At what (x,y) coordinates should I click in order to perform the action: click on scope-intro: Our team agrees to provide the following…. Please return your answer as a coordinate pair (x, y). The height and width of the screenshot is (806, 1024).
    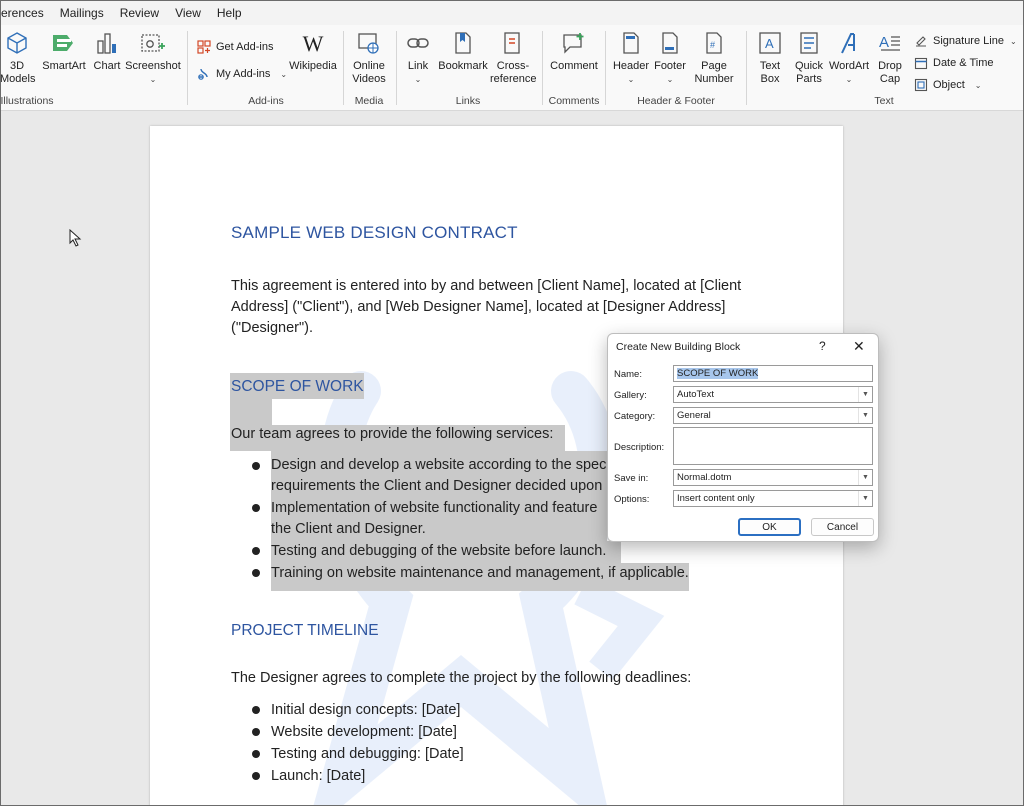
    Looking at the image, I should click on (392, 434).